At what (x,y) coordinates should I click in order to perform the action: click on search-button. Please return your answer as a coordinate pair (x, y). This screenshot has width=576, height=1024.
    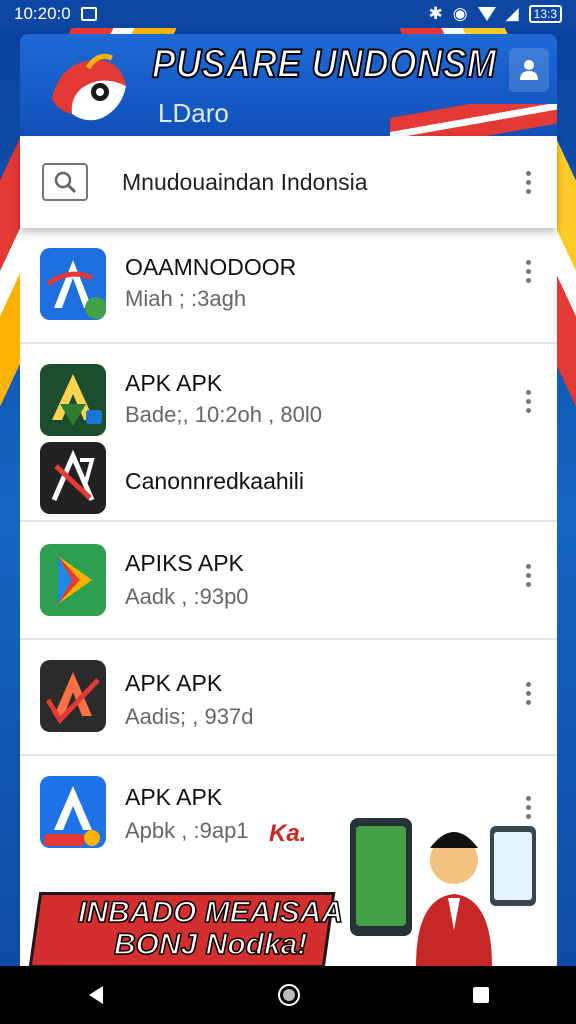
    Looking at the image, I should click on (65, 182).